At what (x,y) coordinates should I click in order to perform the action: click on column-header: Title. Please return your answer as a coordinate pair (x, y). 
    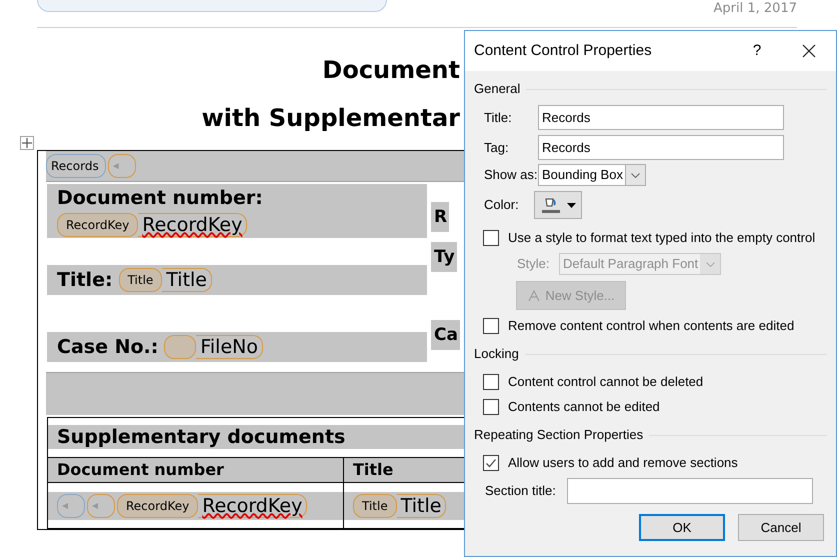
    Looking at the image, I should click on (404, 470).